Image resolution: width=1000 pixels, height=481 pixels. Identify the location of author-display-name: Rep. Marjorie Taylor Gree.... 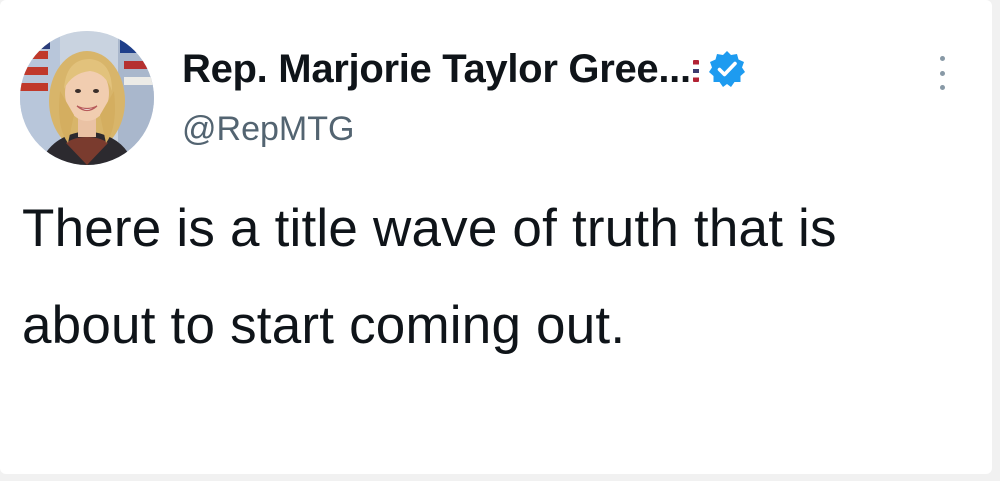
(436, 69).